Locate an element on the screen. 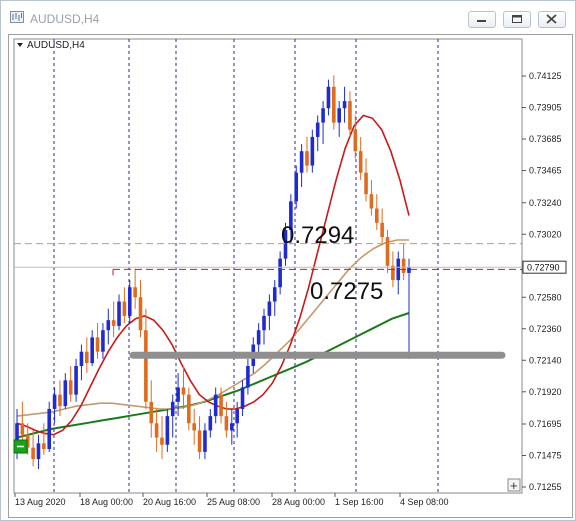 This screenshot has height=521, width=576. y-tick-label: 0.72360 is located at coordinates (545, 329).